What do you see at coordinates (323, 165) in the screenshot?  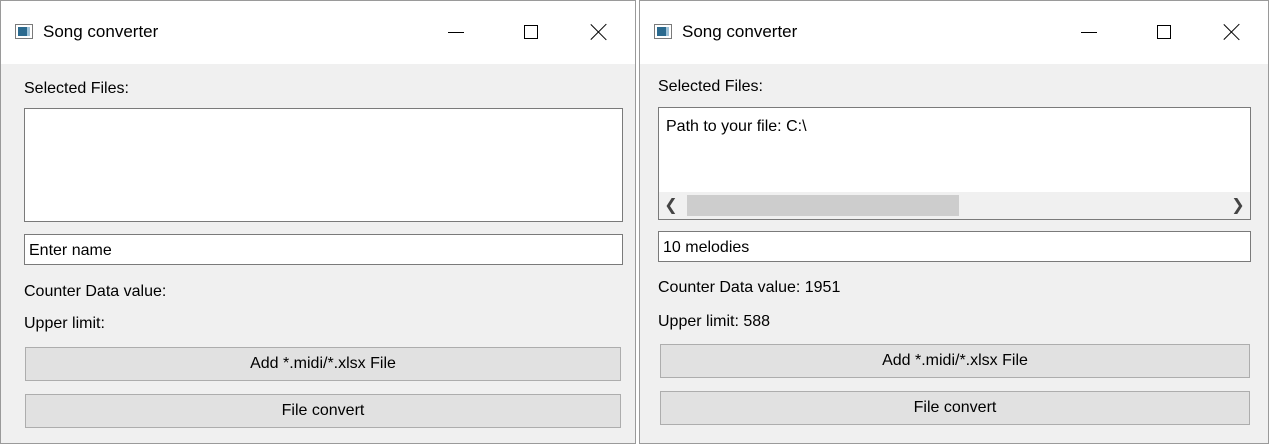 I see `selected-files-list` at bounding box center [323, 165].